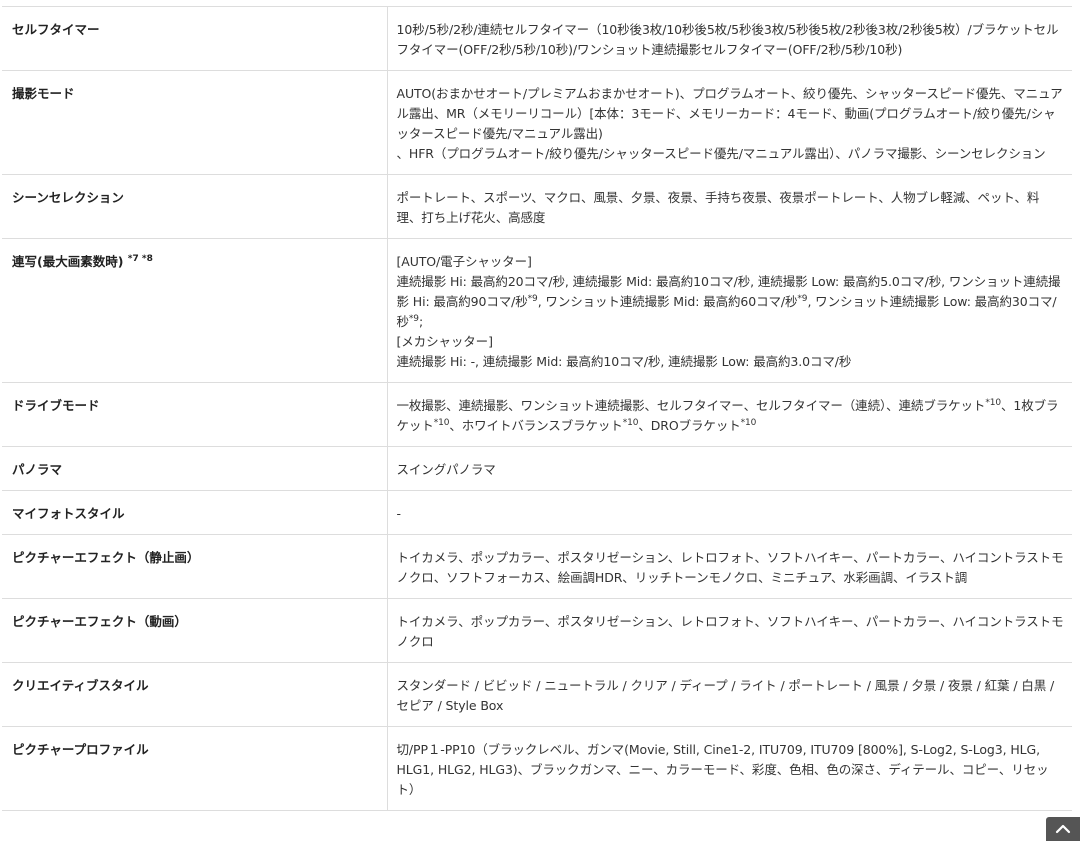  What do you see at coordinates (195, 38) in the screenshot?
I see `spec-label: セルフタイマー` at bounding box center [195, 38].